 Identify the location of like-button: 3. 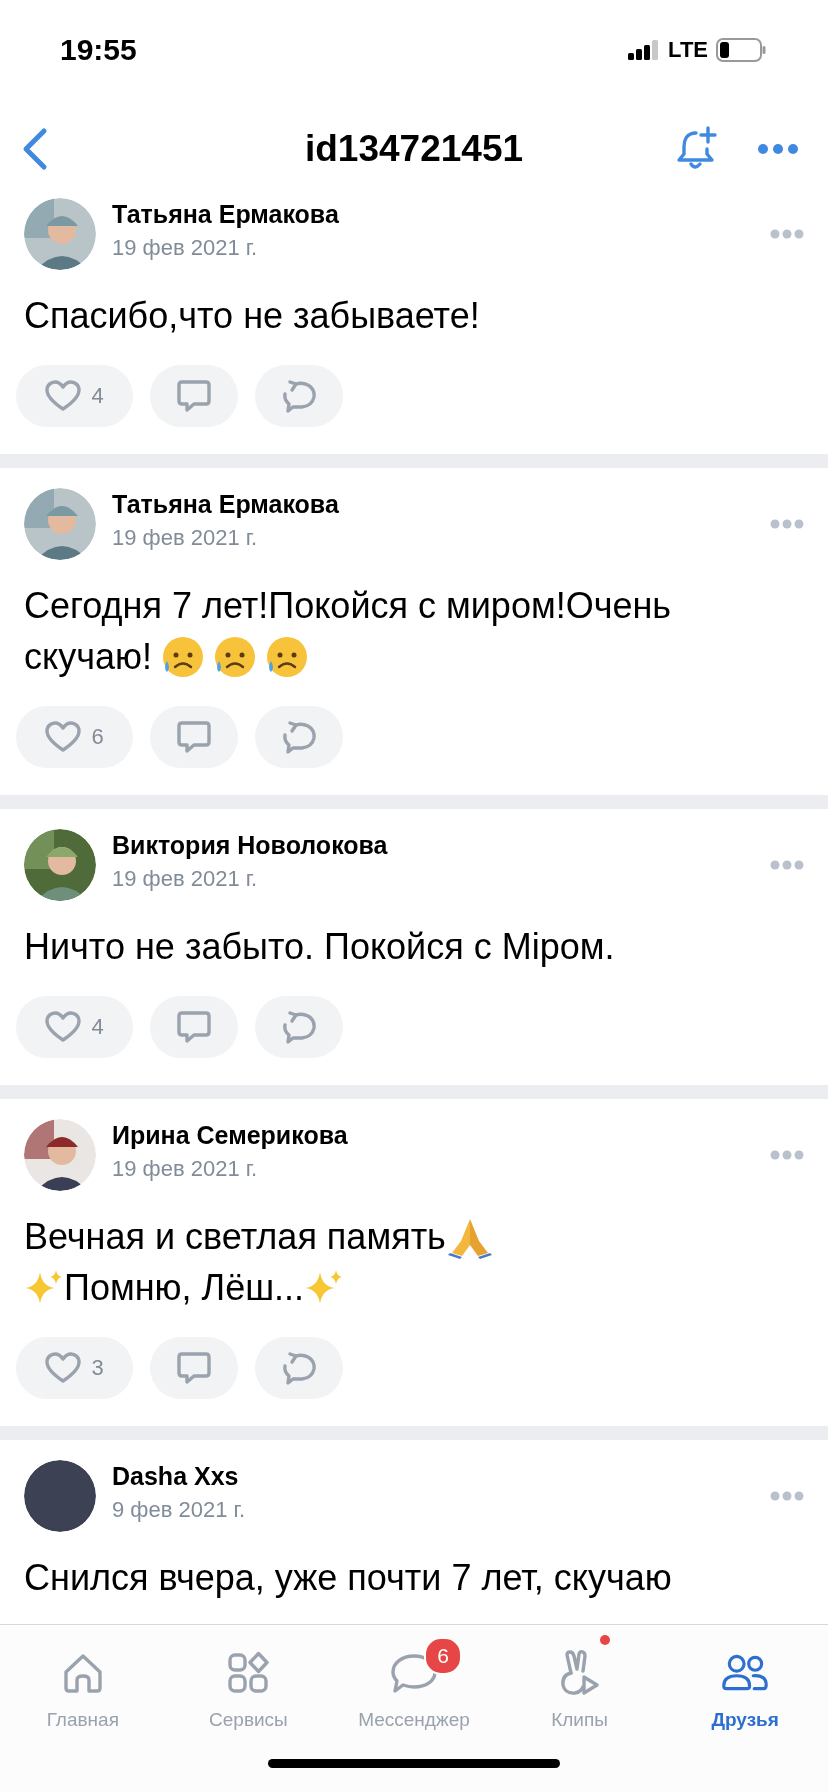
(74, 1368).